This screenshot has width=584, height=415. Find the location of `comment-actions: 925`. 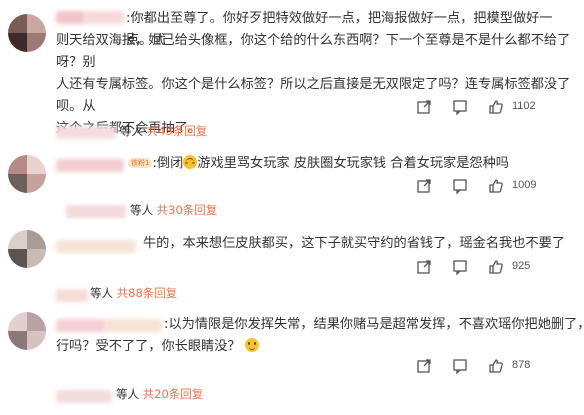

comment-actions: 925 is located at coordinates (491, 267).